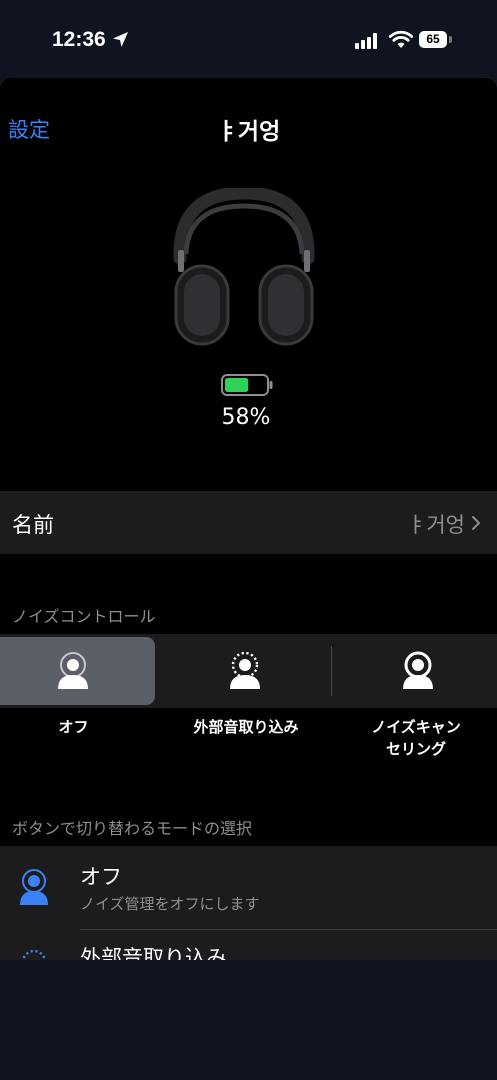 The image size is (497, 1080). I want to click on mode-transparency-title: 外部音取り込み, so click(153, 951).